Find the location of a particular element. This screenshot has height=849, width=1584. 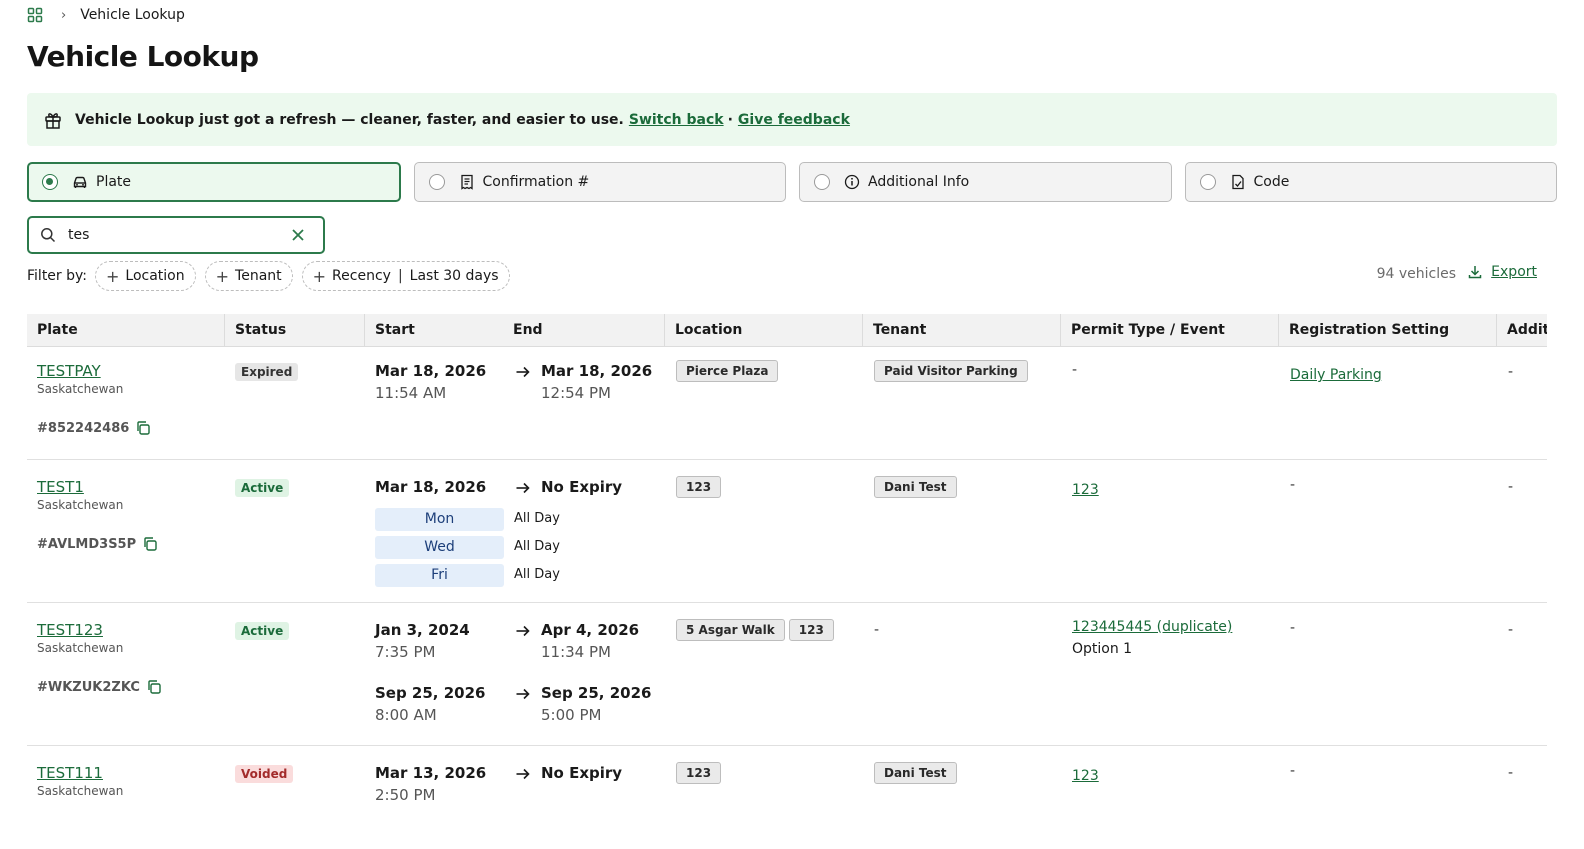

plate-link: TEST1 is located at coordinates (80, 487).